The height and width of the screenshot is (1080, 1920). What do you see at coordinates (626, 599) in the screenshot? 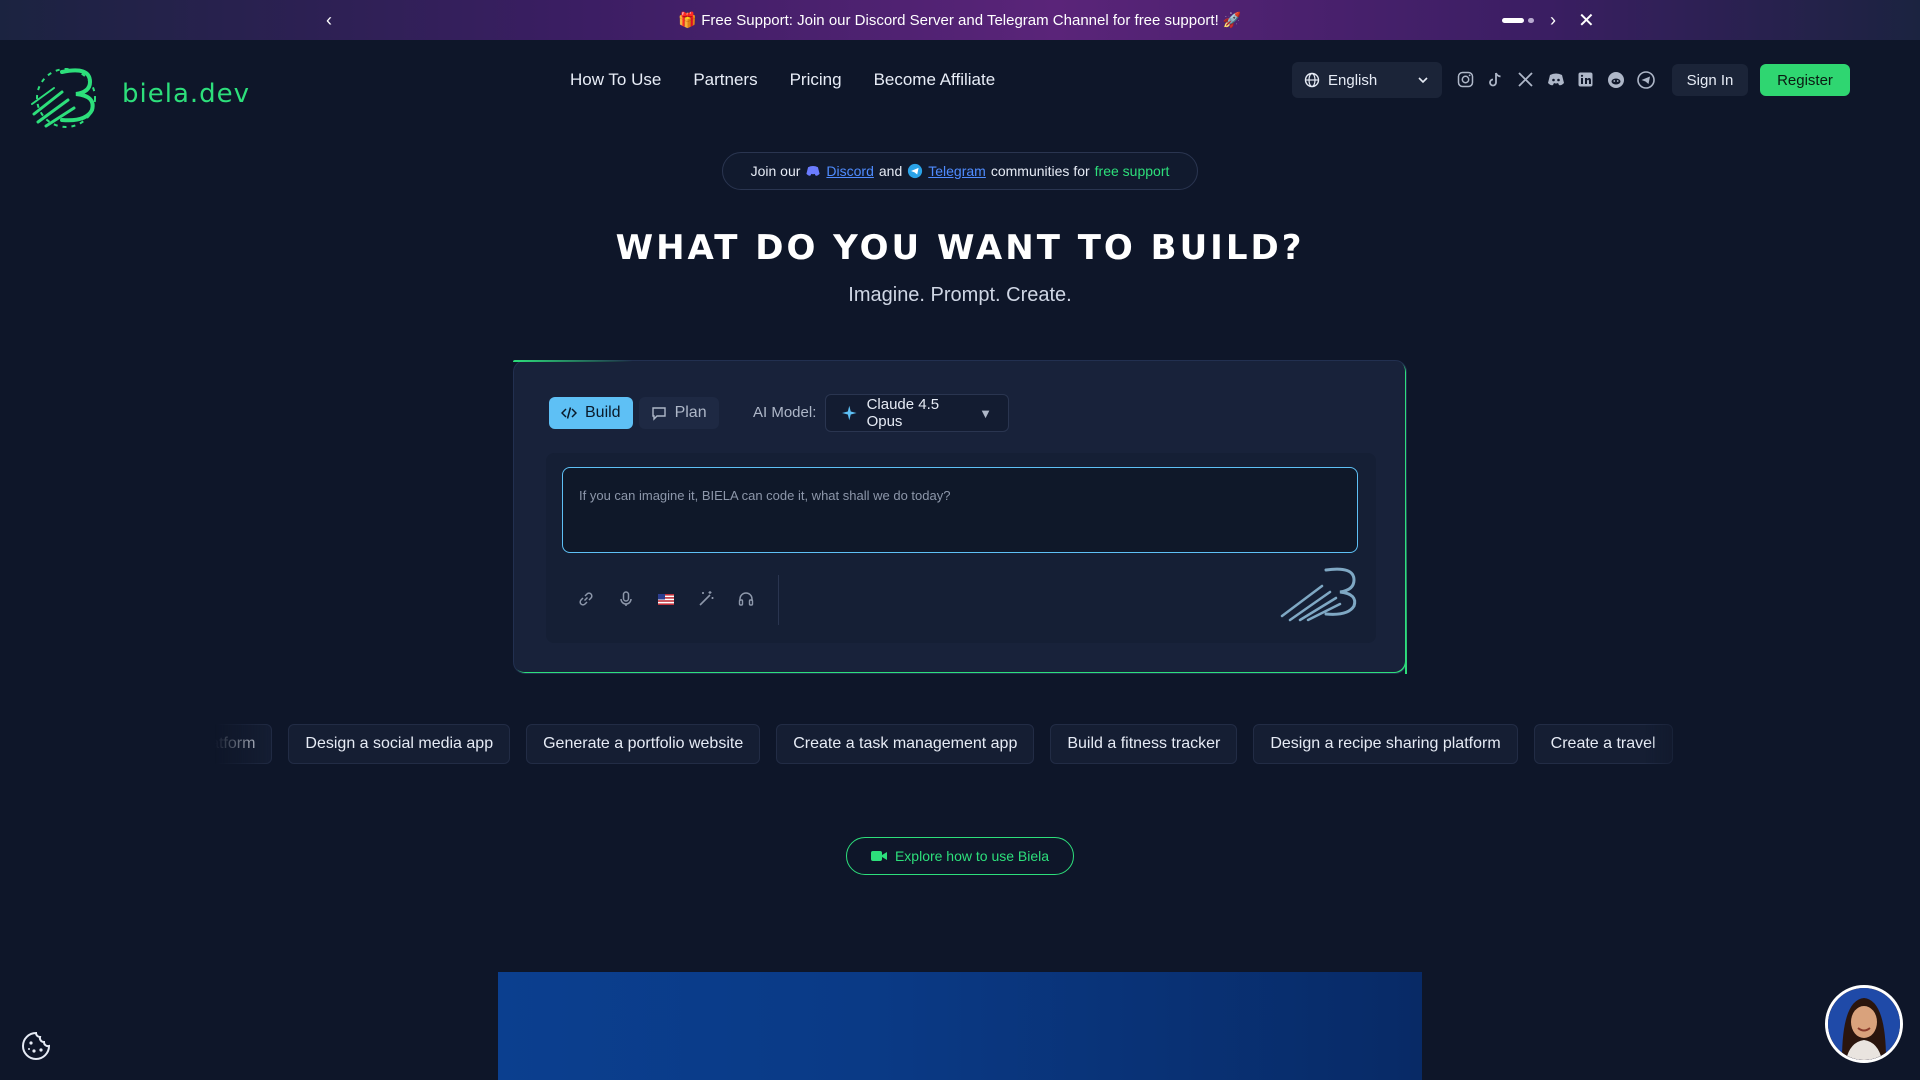
I see `microphone-icon` at bounding box center [626, 599].